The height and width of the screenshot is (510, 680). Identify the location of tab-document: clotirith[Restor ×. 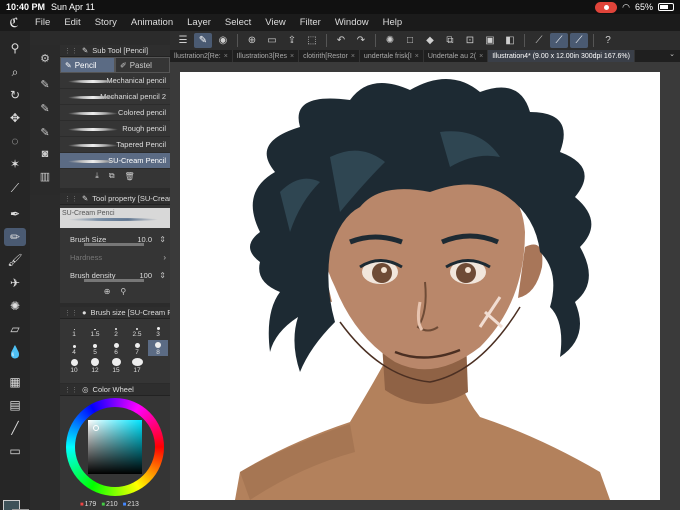
(329, 56).